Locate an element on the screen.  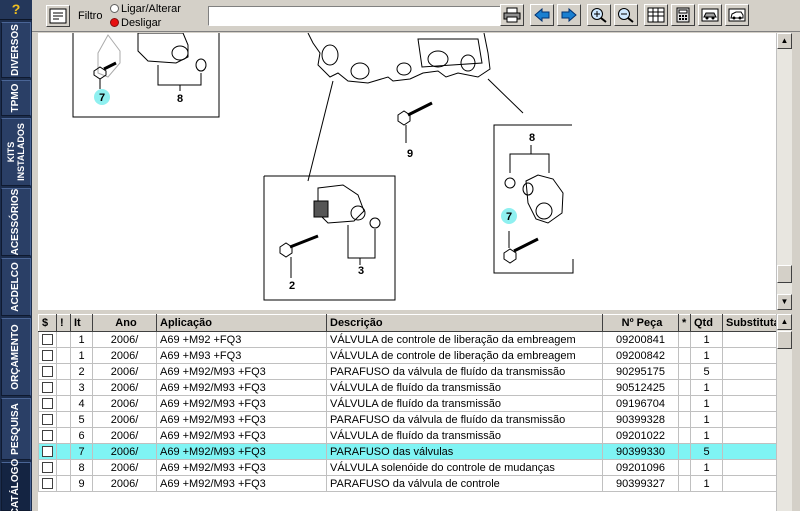
cell-part-number: 90399327 is located at coordinates (640, 483).